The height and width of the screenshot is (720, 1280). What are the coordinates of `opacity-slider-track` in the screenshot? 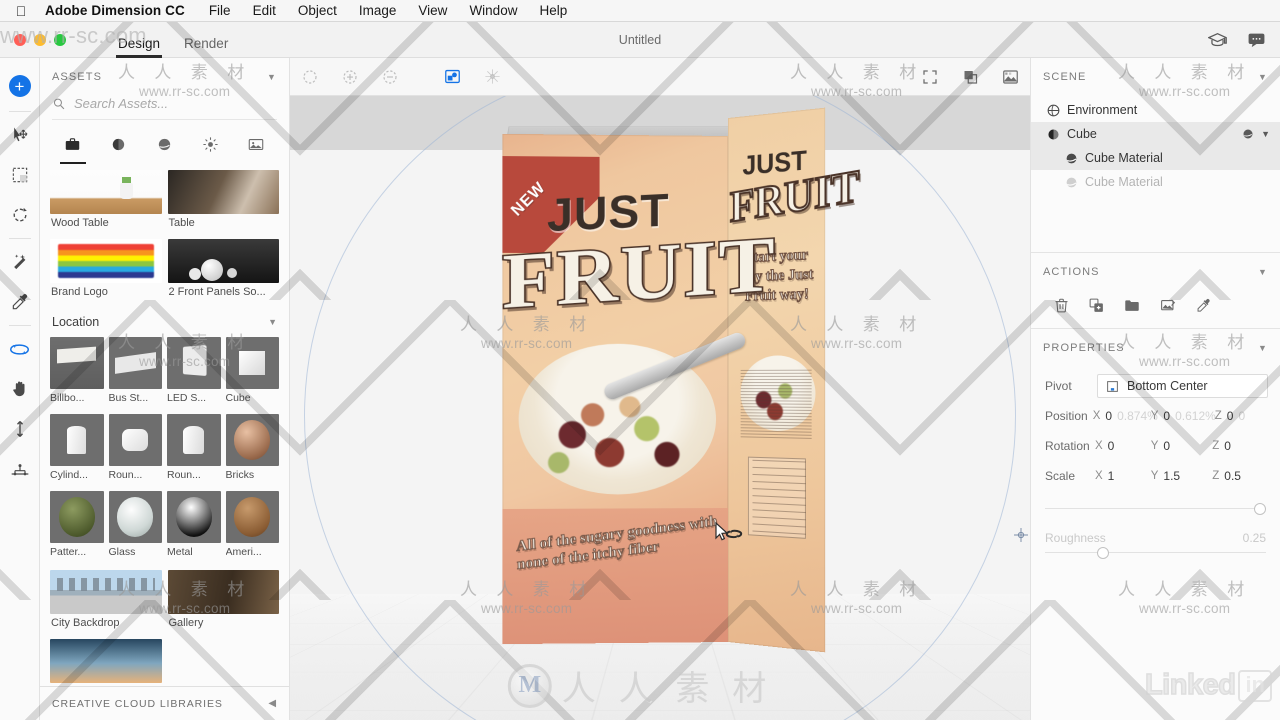 It's located at (1155, 509).